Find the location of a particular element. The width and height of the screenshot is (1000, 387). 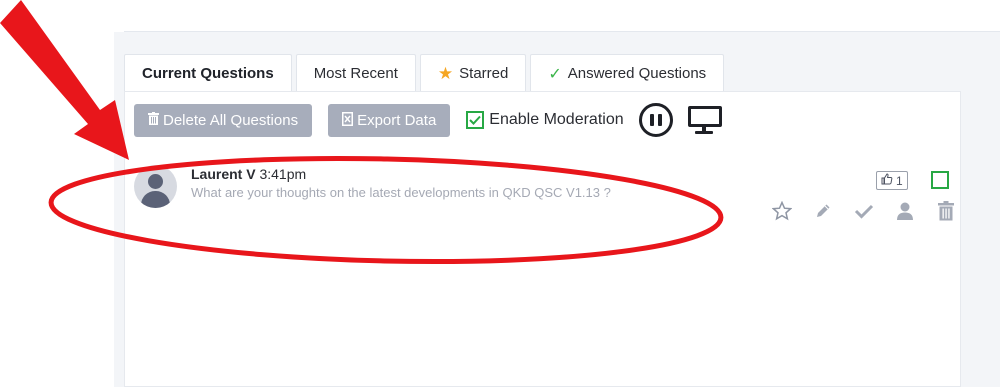

question-author-line: Laurent V 3:41pm is located at coordinates (248, 174).